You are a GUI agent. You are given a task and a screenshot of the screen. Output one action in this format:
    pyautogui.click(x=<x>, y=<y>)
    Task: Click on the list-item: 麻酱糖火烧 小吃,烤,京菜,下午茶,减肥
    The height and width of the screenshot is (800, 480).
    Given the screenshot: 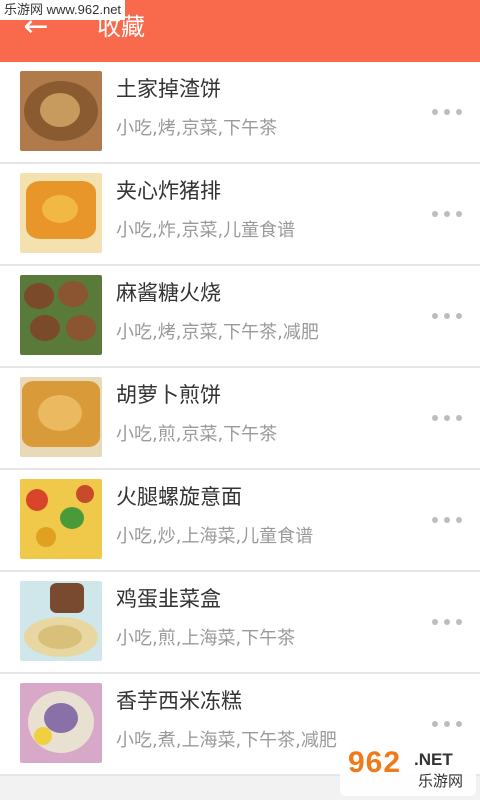 What is the action you would take?
    pyautogui.click(x=240, y=317)
    